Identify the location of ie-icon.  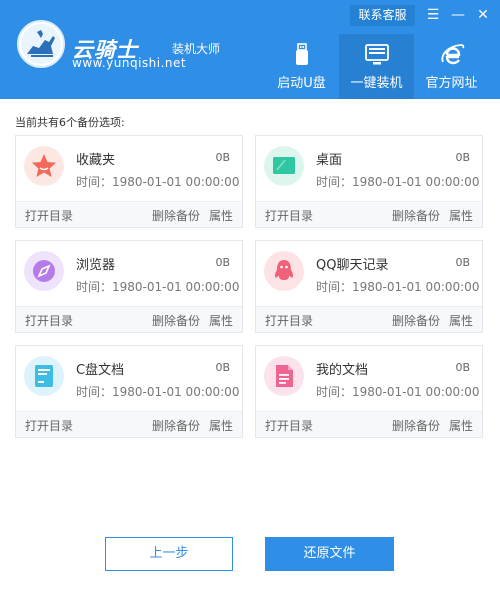
(453, 54).